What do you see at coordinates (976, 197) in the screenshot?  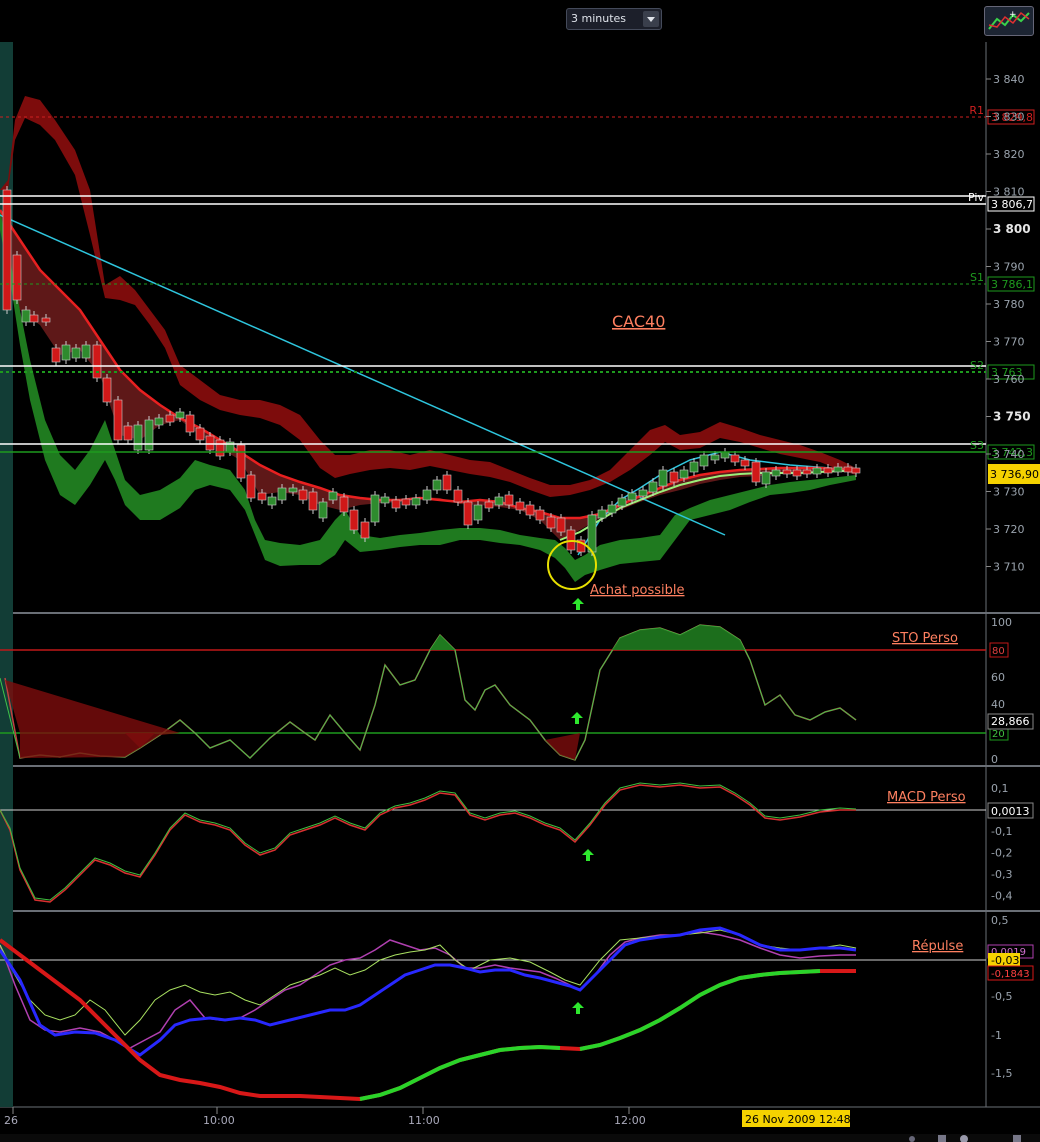 I see `pivot-label: Piv` at bounding box center [976, 197].